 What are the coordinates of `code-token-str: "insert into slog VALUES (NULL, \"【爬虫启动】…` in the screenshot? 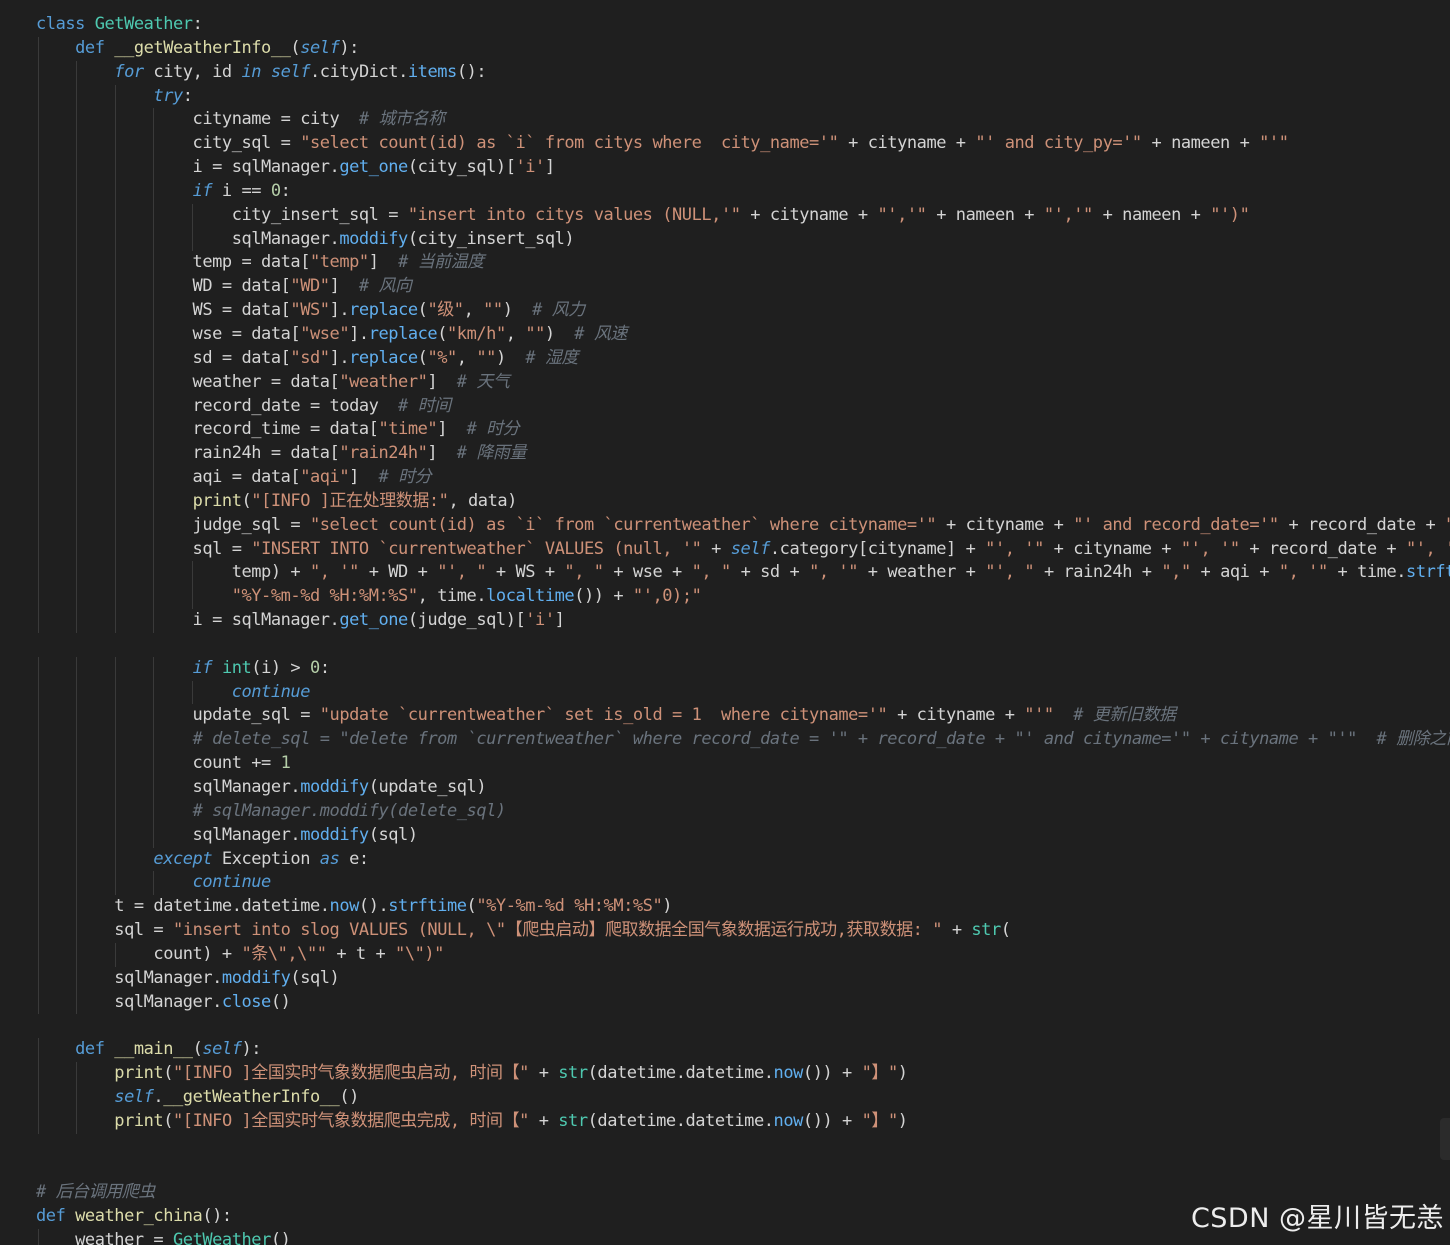 It's located at (558, 930).